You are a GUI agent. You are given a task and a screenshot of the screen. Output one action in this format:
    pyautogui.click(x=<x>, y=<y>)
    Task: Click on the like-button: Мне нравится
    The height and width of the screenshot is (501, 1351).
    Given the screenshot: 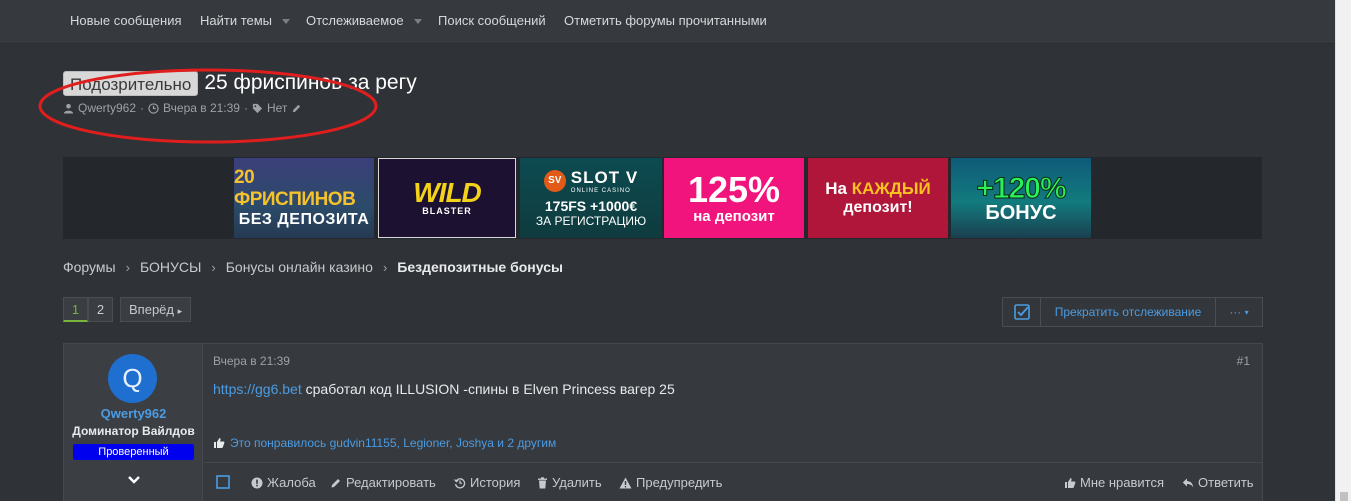 What is the action you would take?
    pyautogui.click(x=1114, y=482)
    